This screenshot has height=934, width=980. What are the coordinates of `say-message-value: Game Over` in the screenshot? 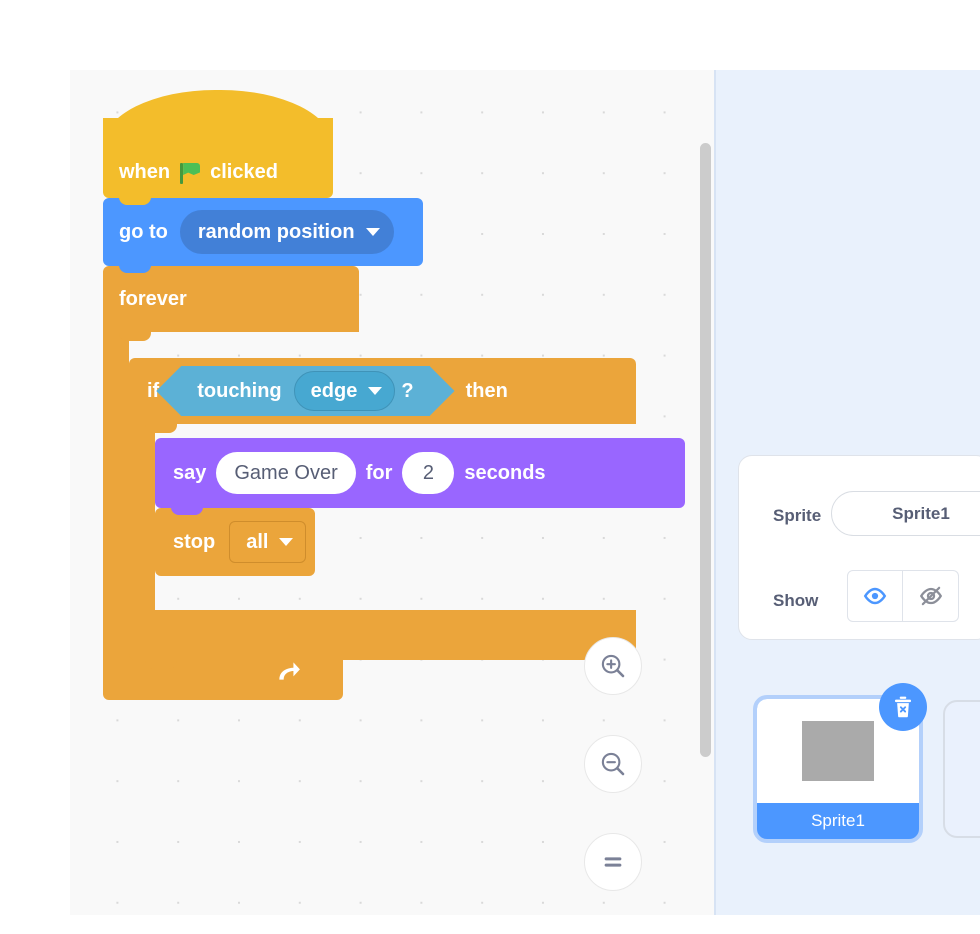 It's located at (286, 472).